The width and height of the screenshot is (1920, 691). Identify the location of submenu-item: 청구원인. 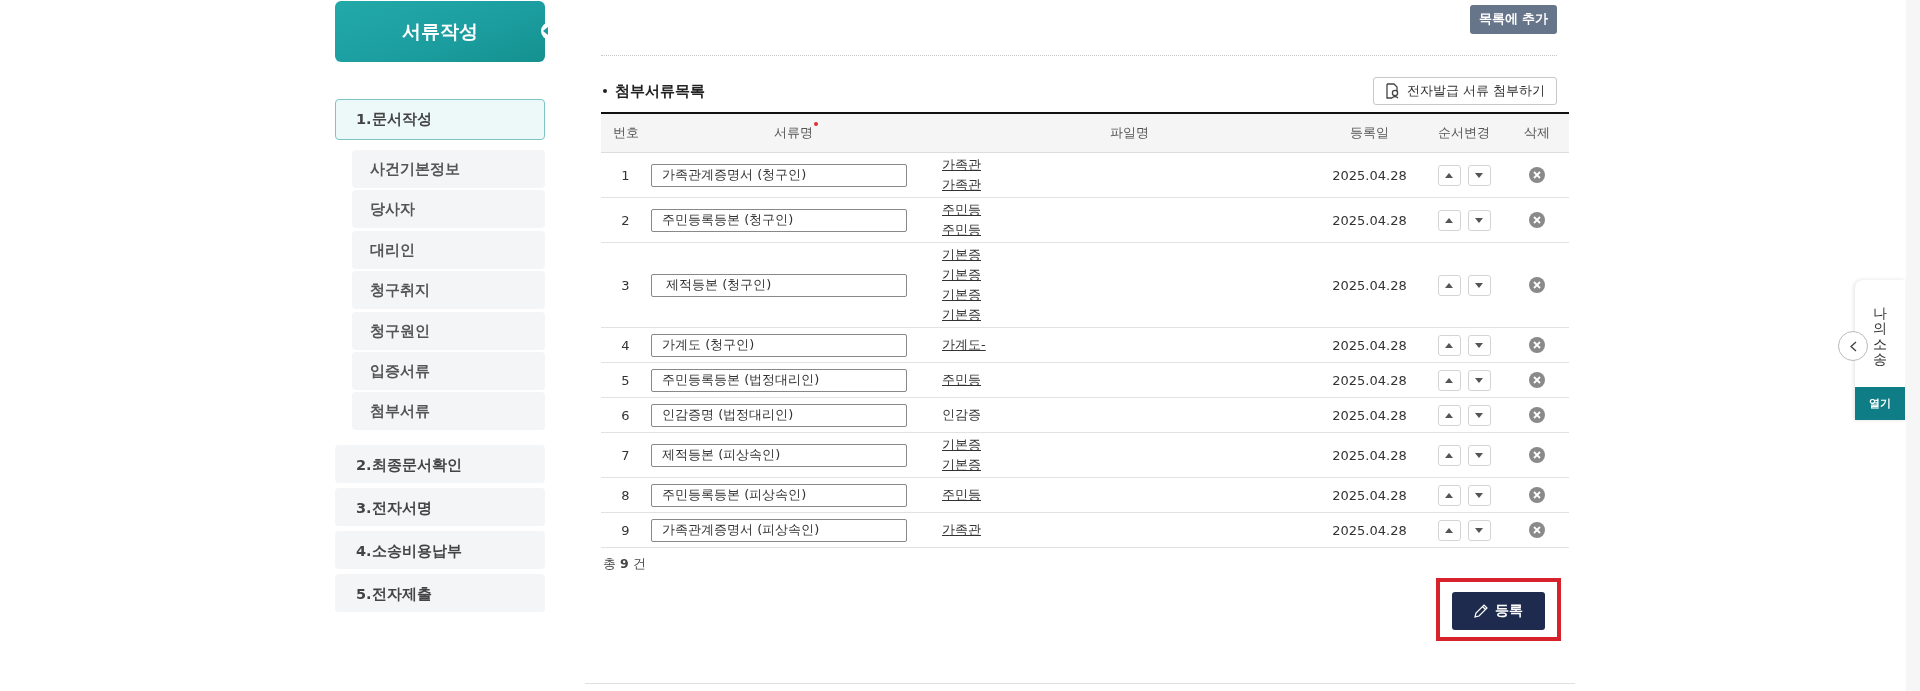
(448, 330).